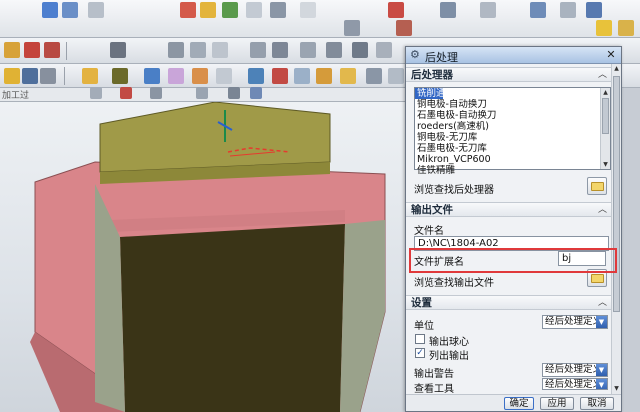 This screenshot has height=412, width=640. I want to click on list-item: Mikron_VCP600, so click(512, 159).